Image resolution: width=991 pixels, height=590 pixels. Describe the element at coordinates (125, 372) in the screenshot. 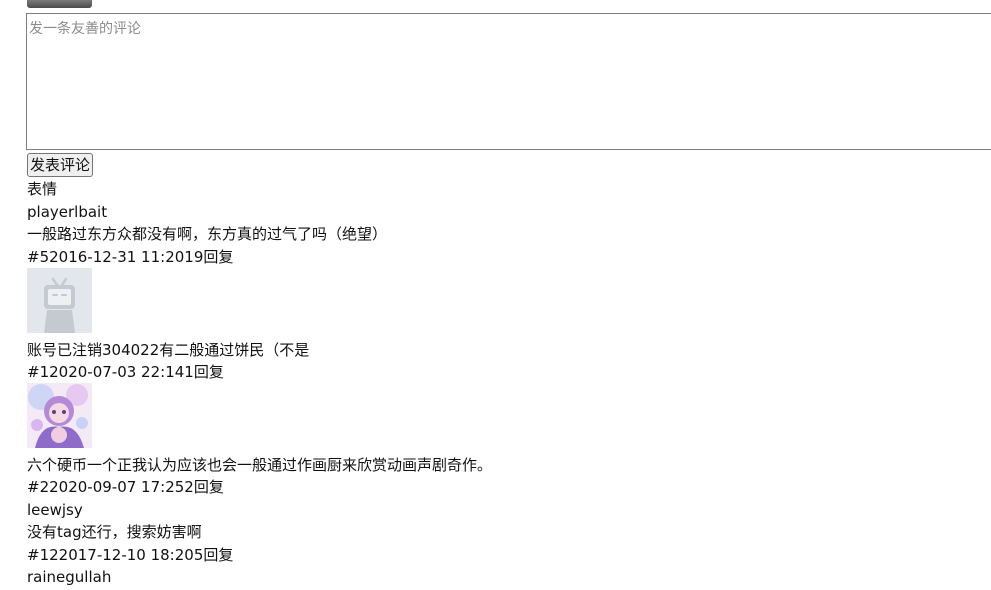

I see `comment-meta: #12020-07-03 22:141回复` at that location.